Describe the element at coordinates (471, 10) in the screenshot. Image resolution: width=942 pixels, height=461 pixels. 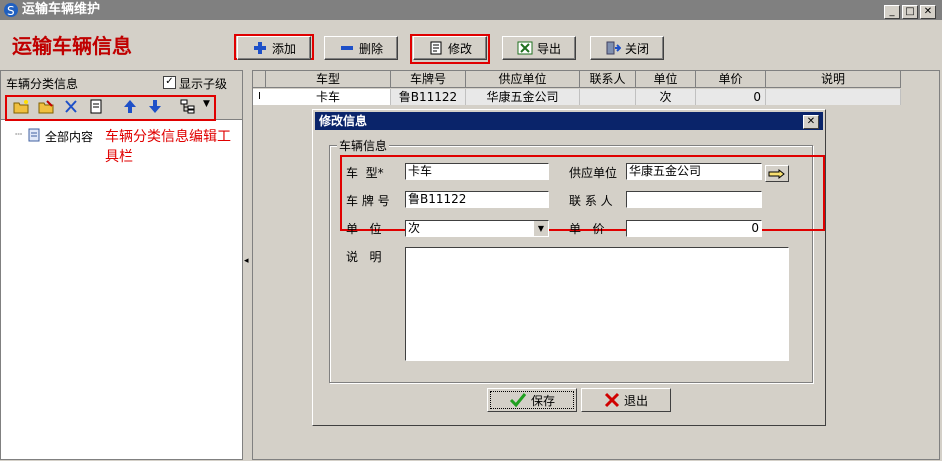
I see `window-titlebar: S 运输车辆维护 _ □ ✕` at that location.